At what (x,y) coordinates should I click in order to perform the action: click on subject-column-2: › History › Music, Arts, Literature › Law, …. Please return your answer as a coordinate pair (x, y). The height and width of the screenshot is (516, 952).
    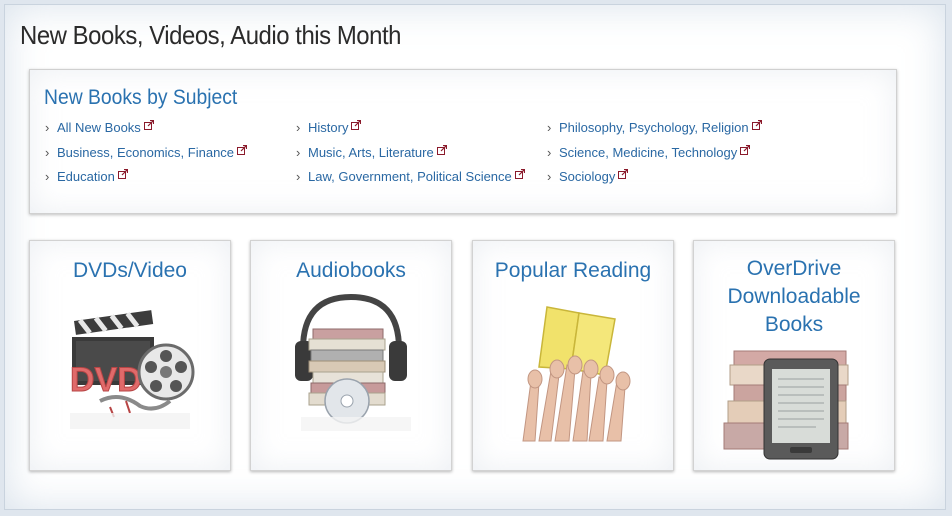
    Looking at the image, I should click on (410, 157).